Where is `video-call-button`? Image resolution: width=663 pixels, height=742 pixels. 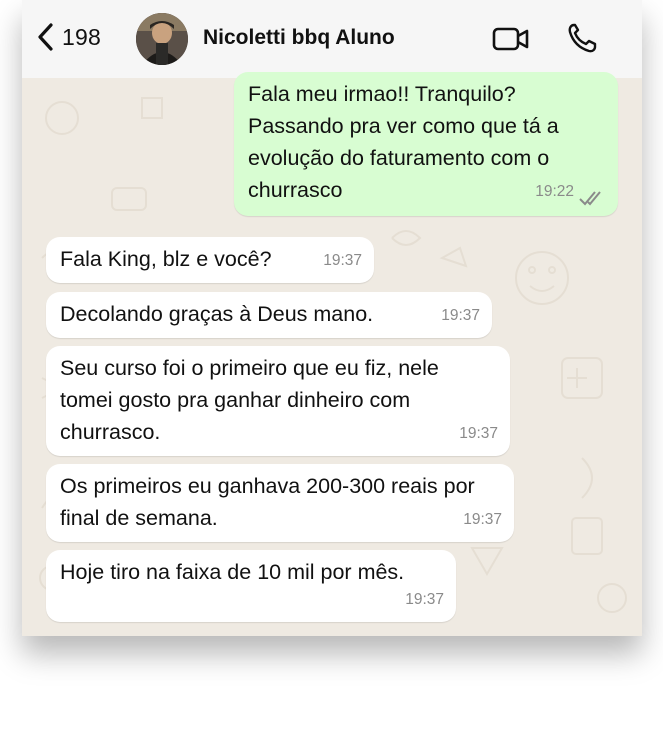 video-call-button is located at coordinates (511, 41).